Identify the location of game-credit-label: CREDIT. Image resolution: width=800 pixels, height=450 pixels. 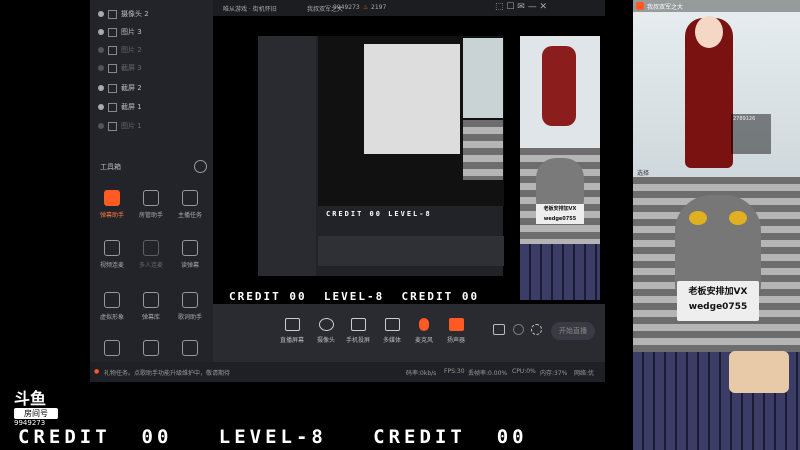
(64, 437).